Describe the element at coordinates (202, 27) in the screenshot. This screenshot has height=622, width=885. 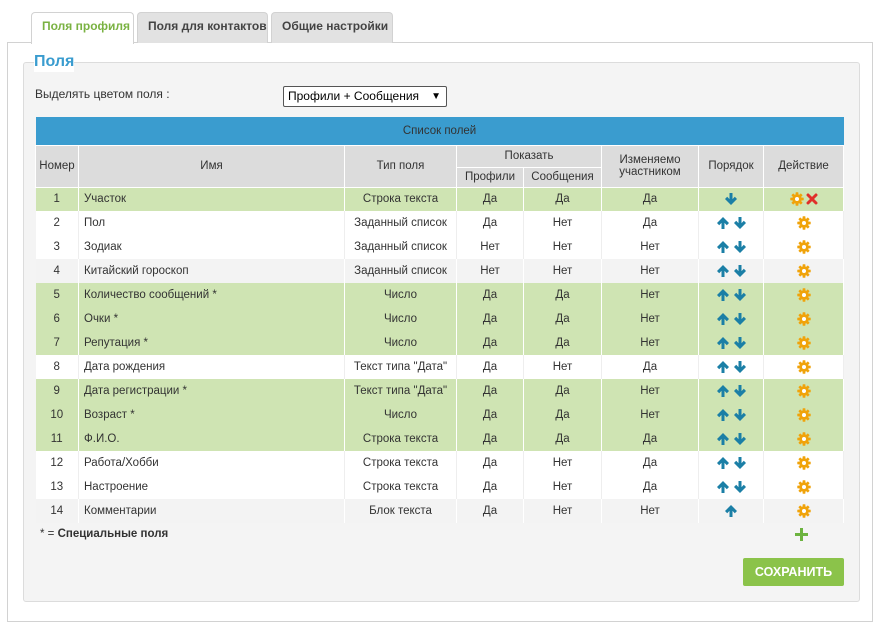
I see `tab-contact-fields: Поля для контактов` at that location.